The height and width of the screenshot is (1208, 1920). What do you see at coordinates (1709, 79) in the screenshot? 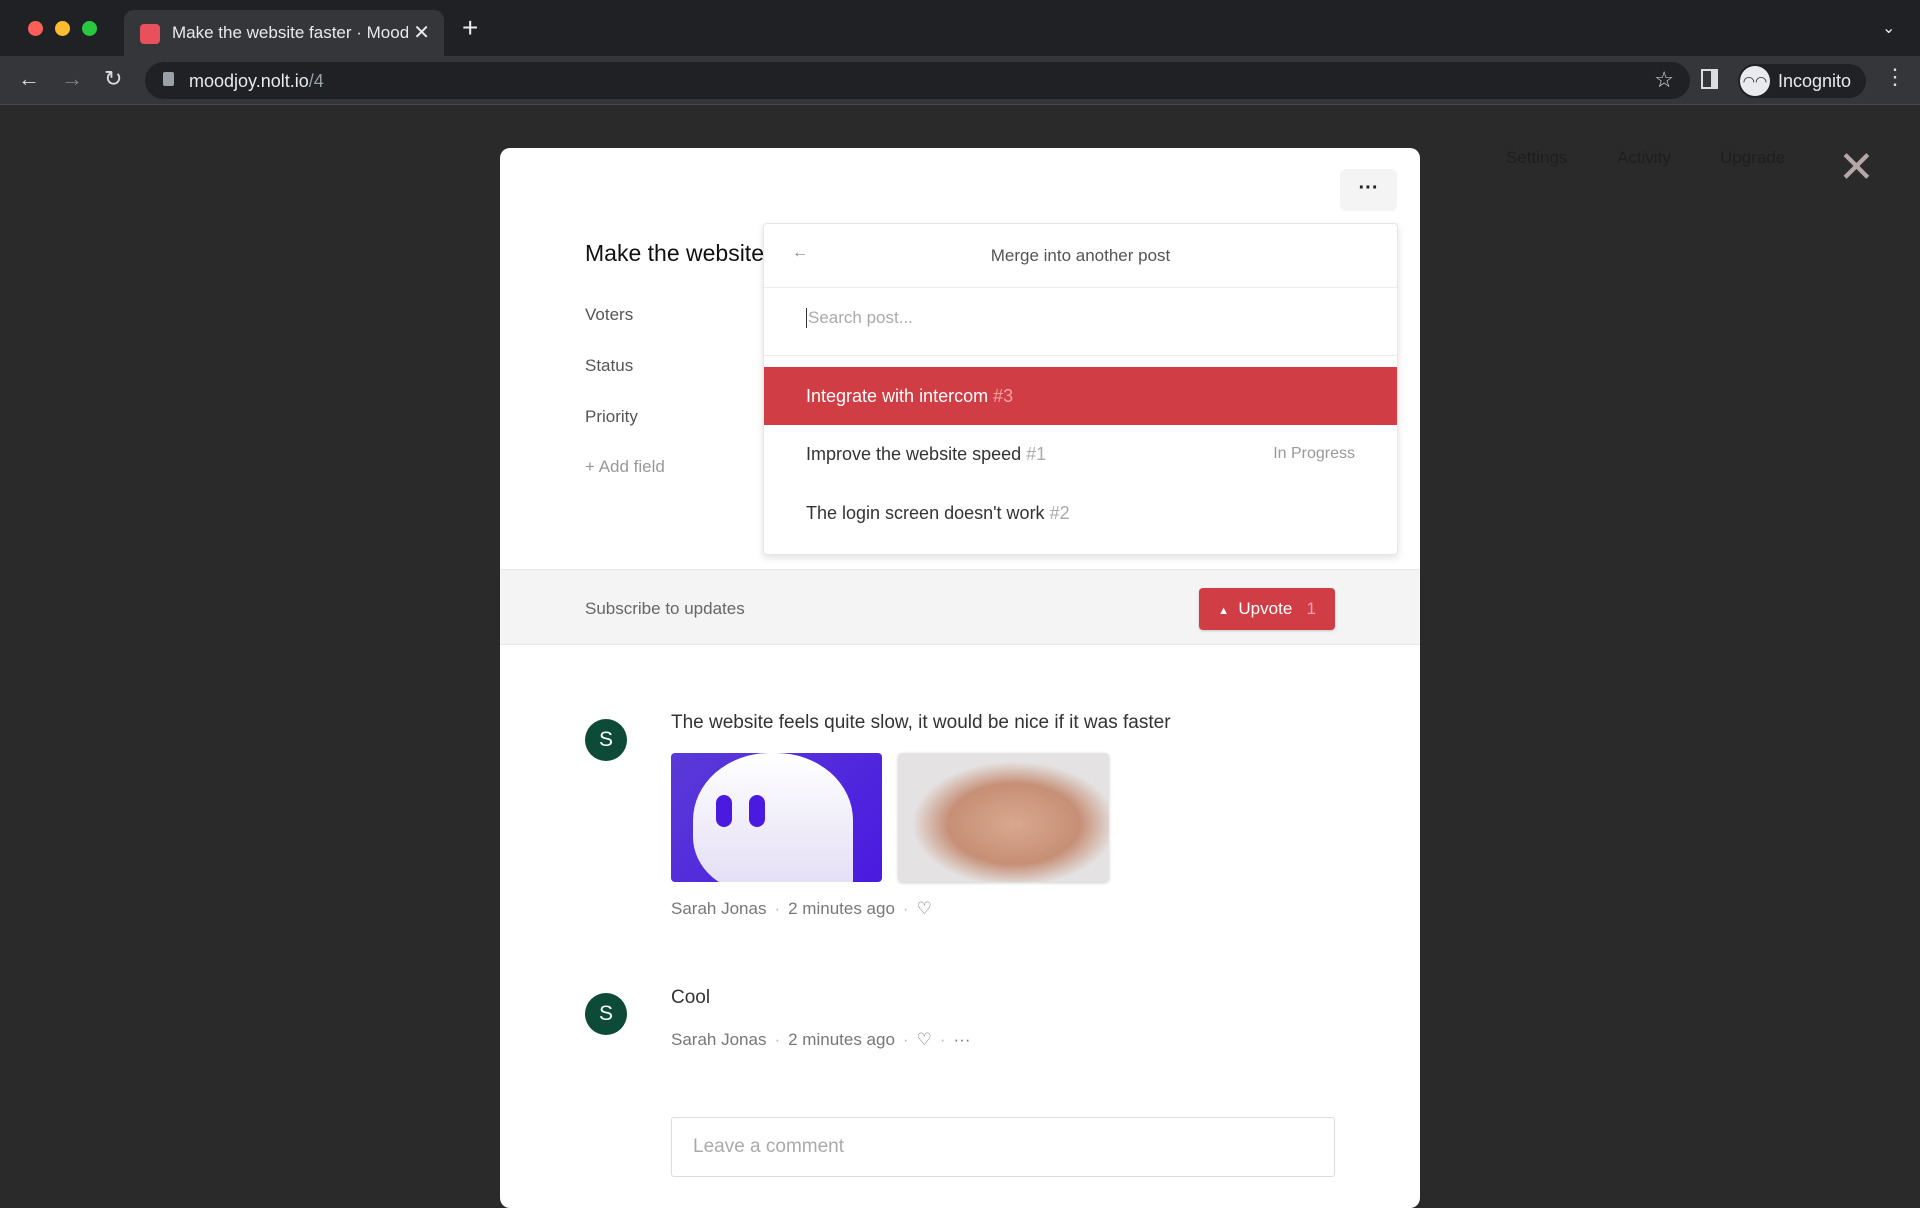
I see `sidepanel-icon` at bounding box center [1709, 79].